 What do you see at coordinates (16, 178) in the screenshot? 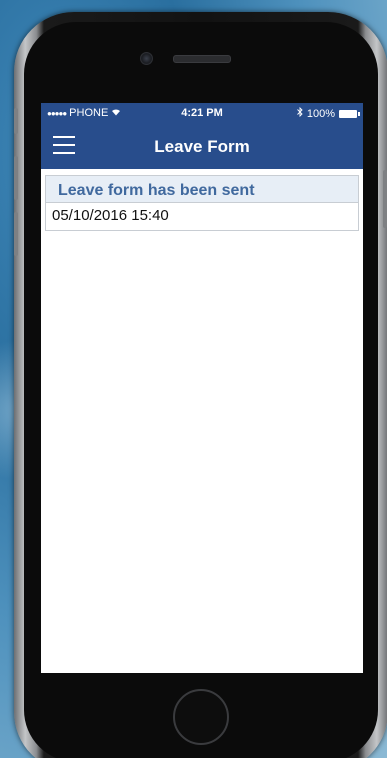
I see `volume-up-button` at bounding box center [16, 178].